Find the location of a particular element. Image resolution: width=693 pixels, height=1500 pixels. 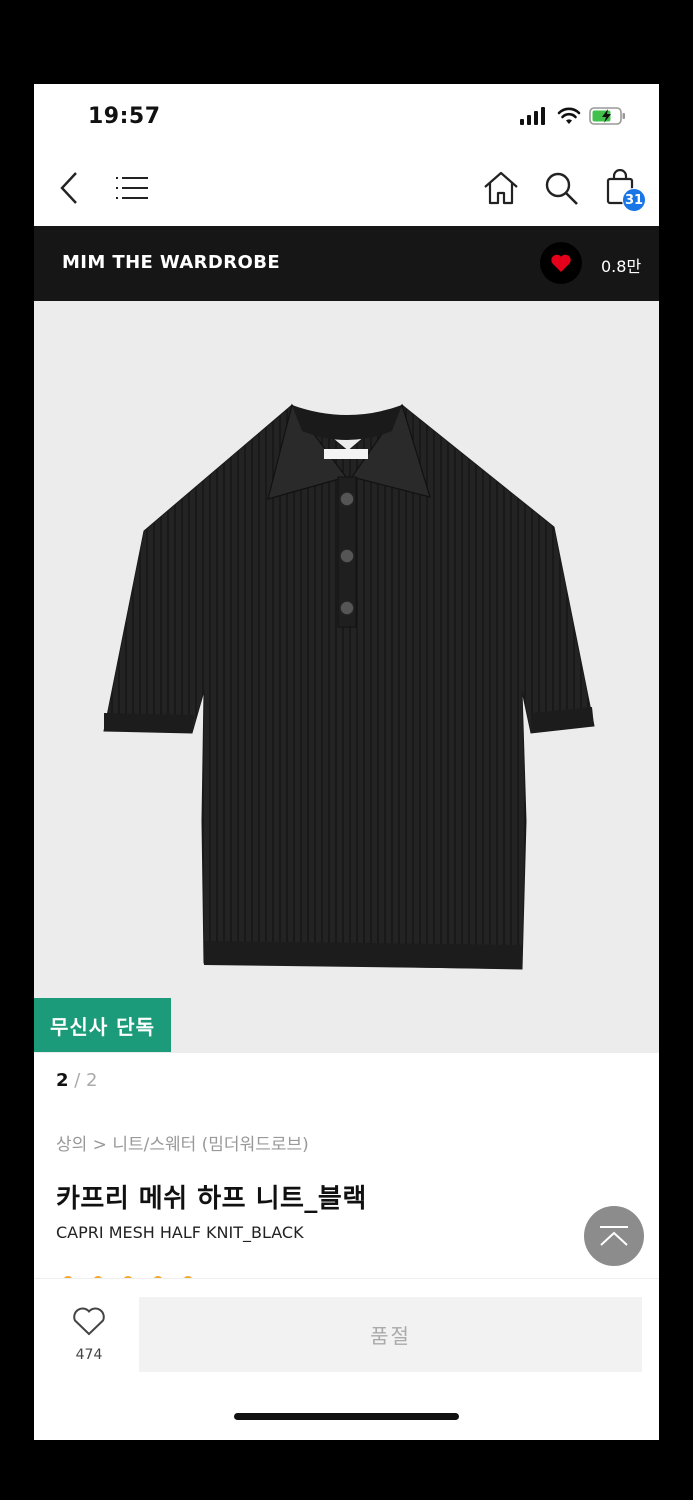

chevron-left-icon is located at coordinates (68, 188).